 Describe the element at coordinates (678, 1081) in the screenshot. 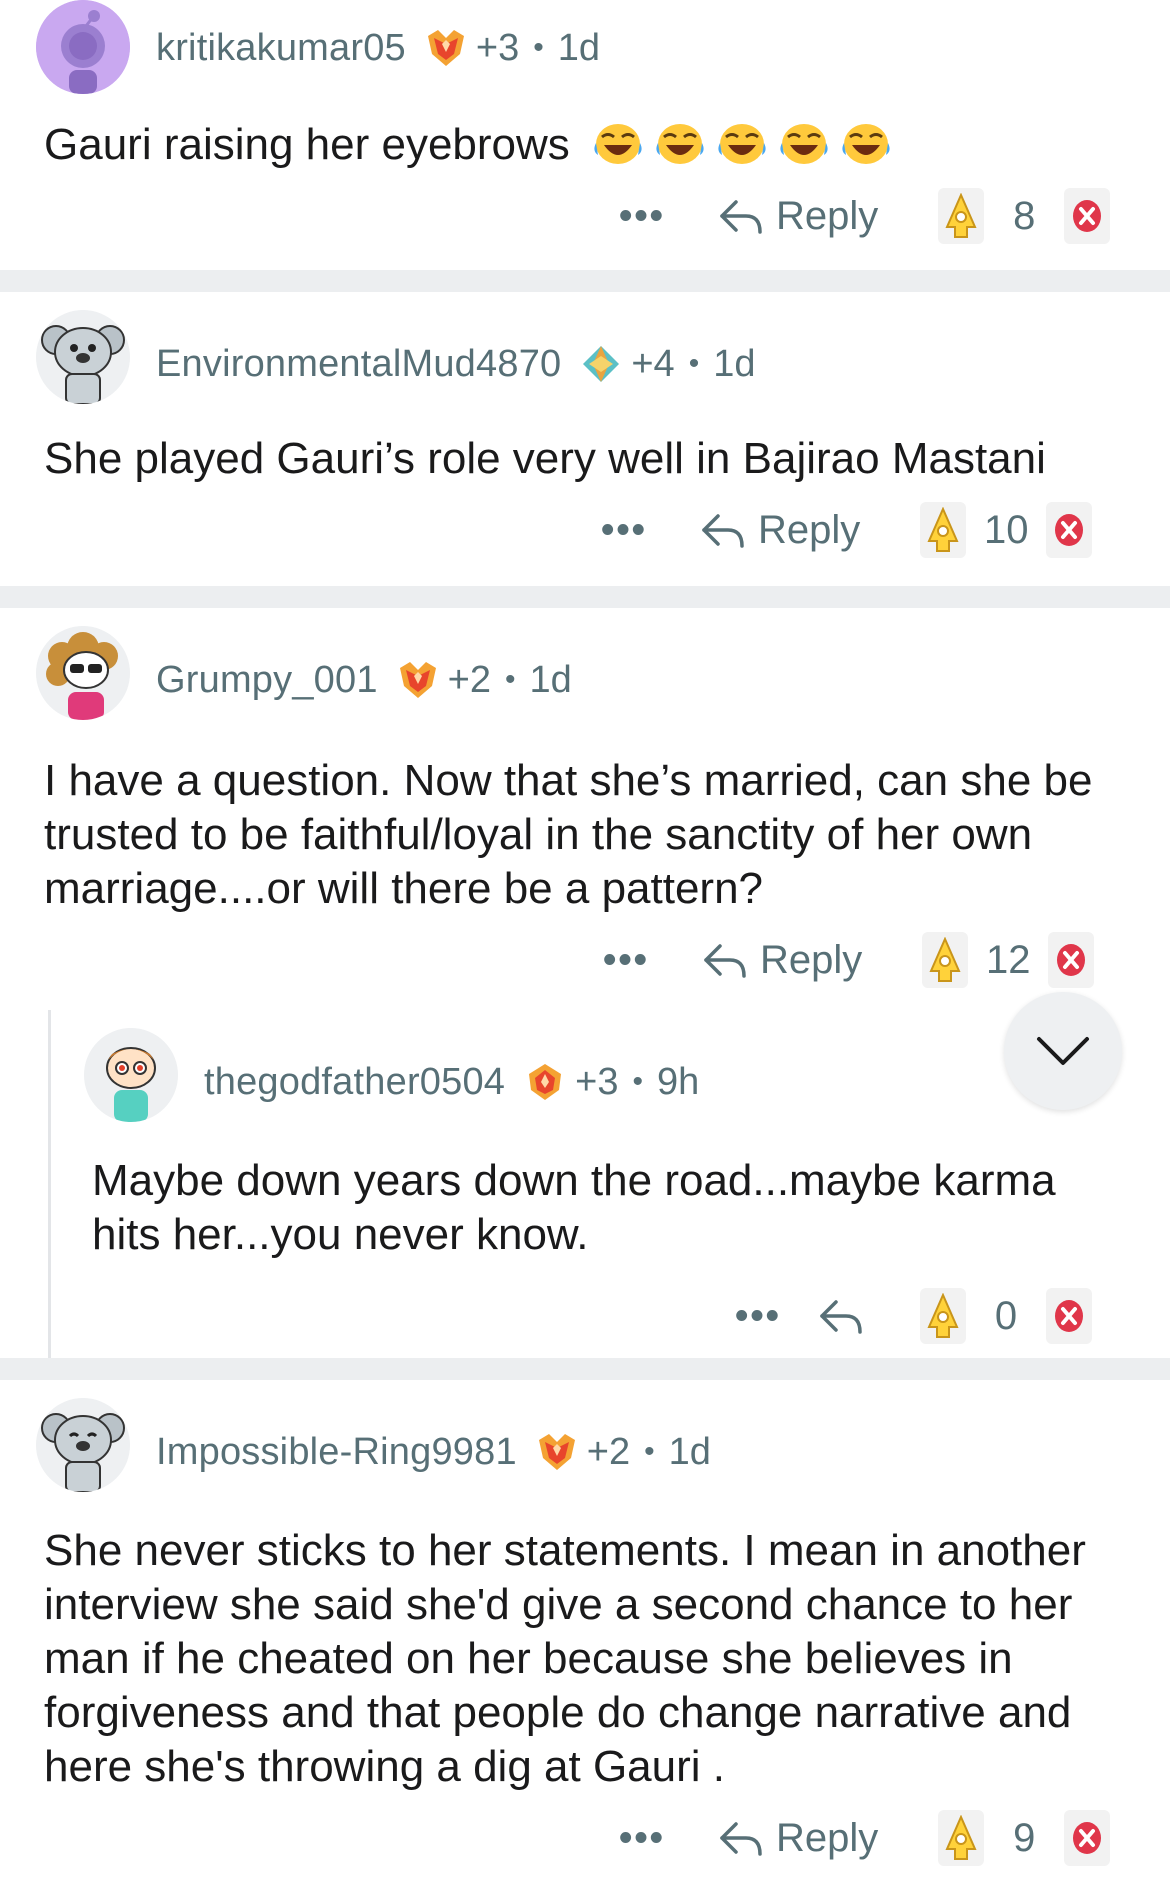

I see `comment-age: 9h` at that location.